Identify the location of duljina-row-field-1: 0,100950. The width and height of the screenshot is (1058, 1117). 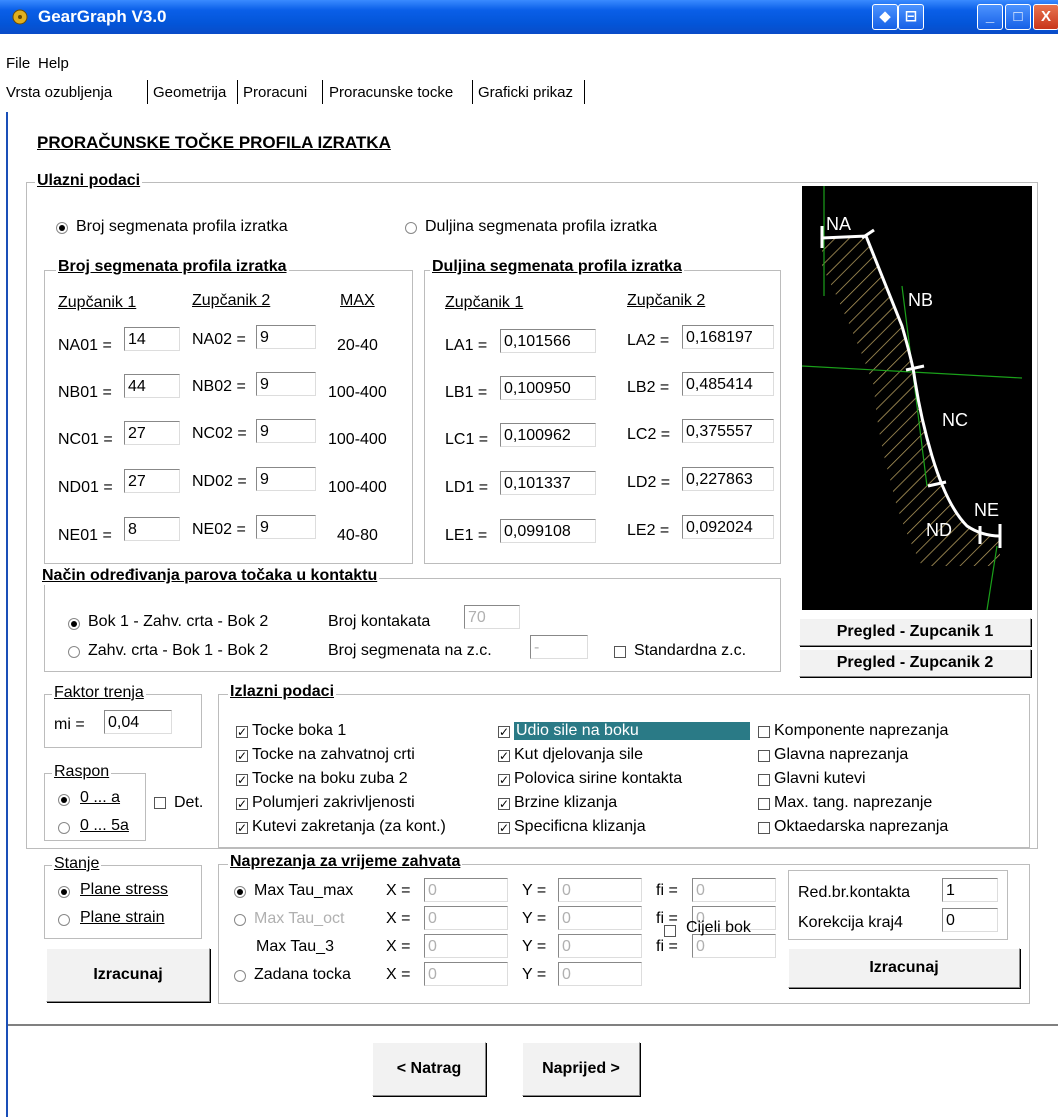
(548, 388).